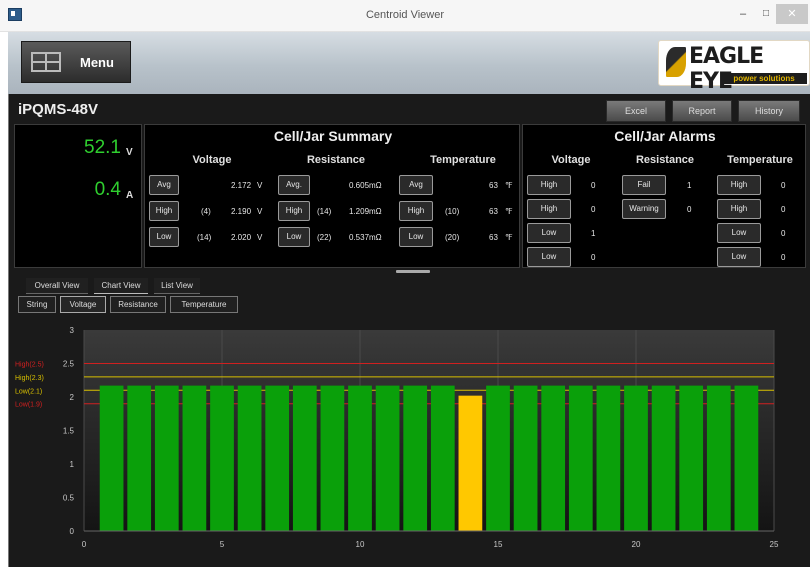 The height and width of the screenshot is (567, 810). What do you see at coordinates (28, 391) in the screenshot?
I see `threshold-label: Low(2.1)` at bounding box center [28, 391].